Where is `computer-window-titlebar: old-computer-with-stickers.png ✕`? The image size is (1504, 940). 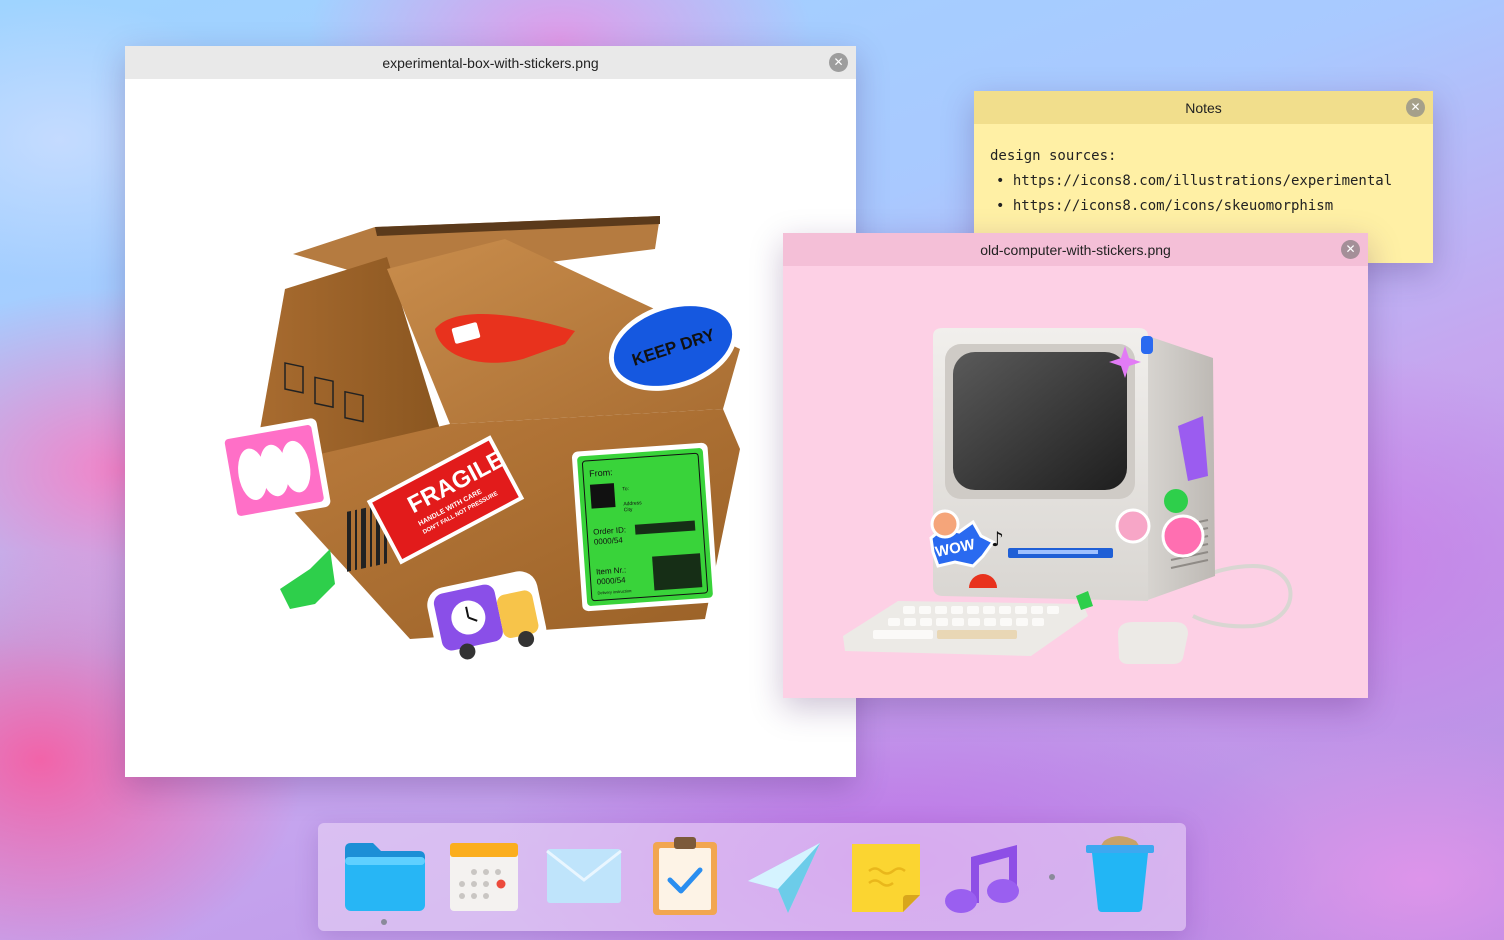
computer-window-titlebar: old-computer-with-stickers.png ✕ is located at coordinates (1075, 249).